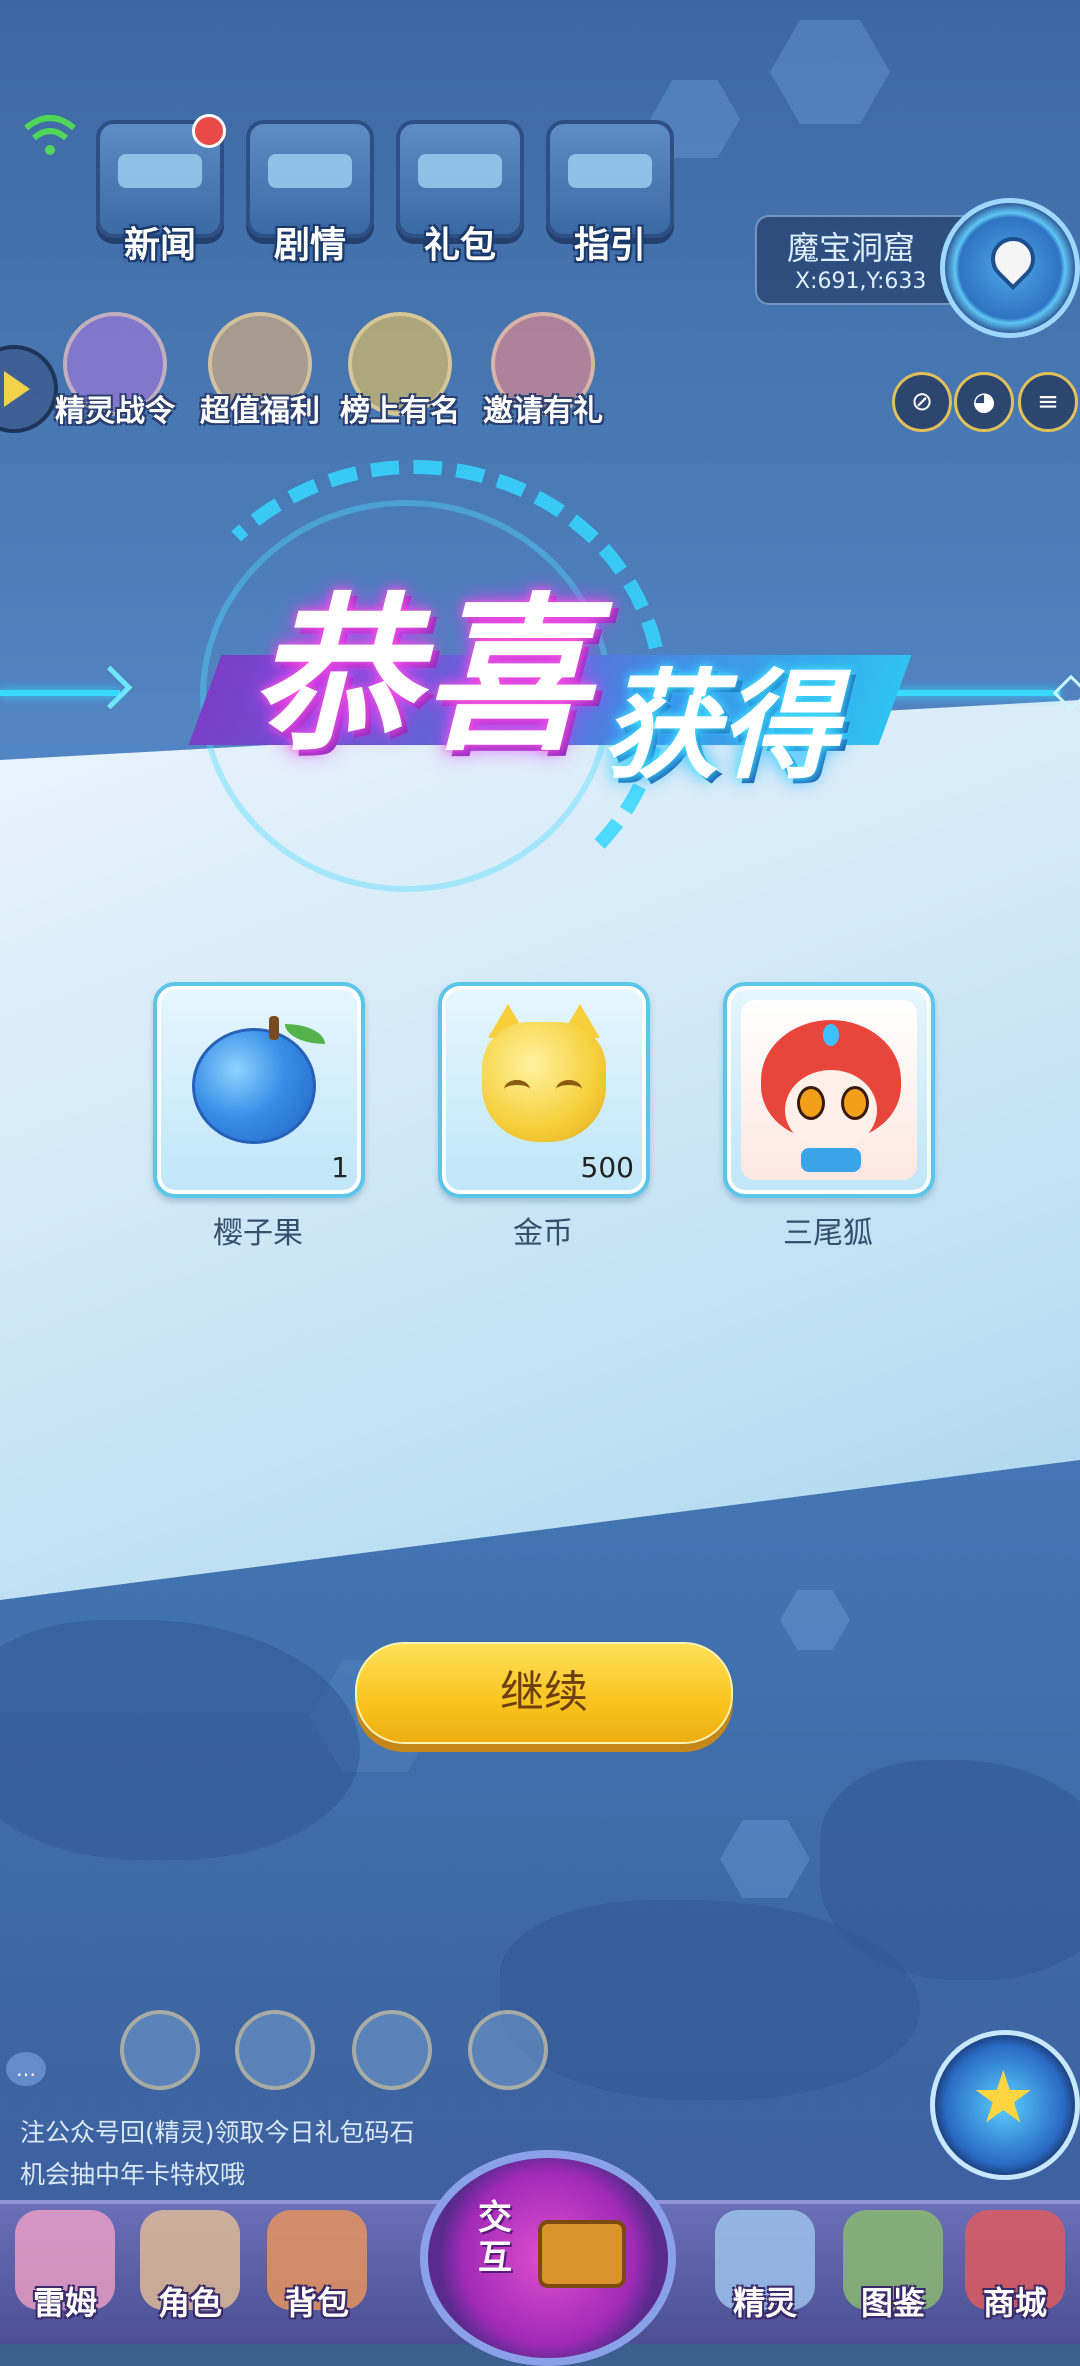  I want to click on guide-button: 指引, so click(610, 194).